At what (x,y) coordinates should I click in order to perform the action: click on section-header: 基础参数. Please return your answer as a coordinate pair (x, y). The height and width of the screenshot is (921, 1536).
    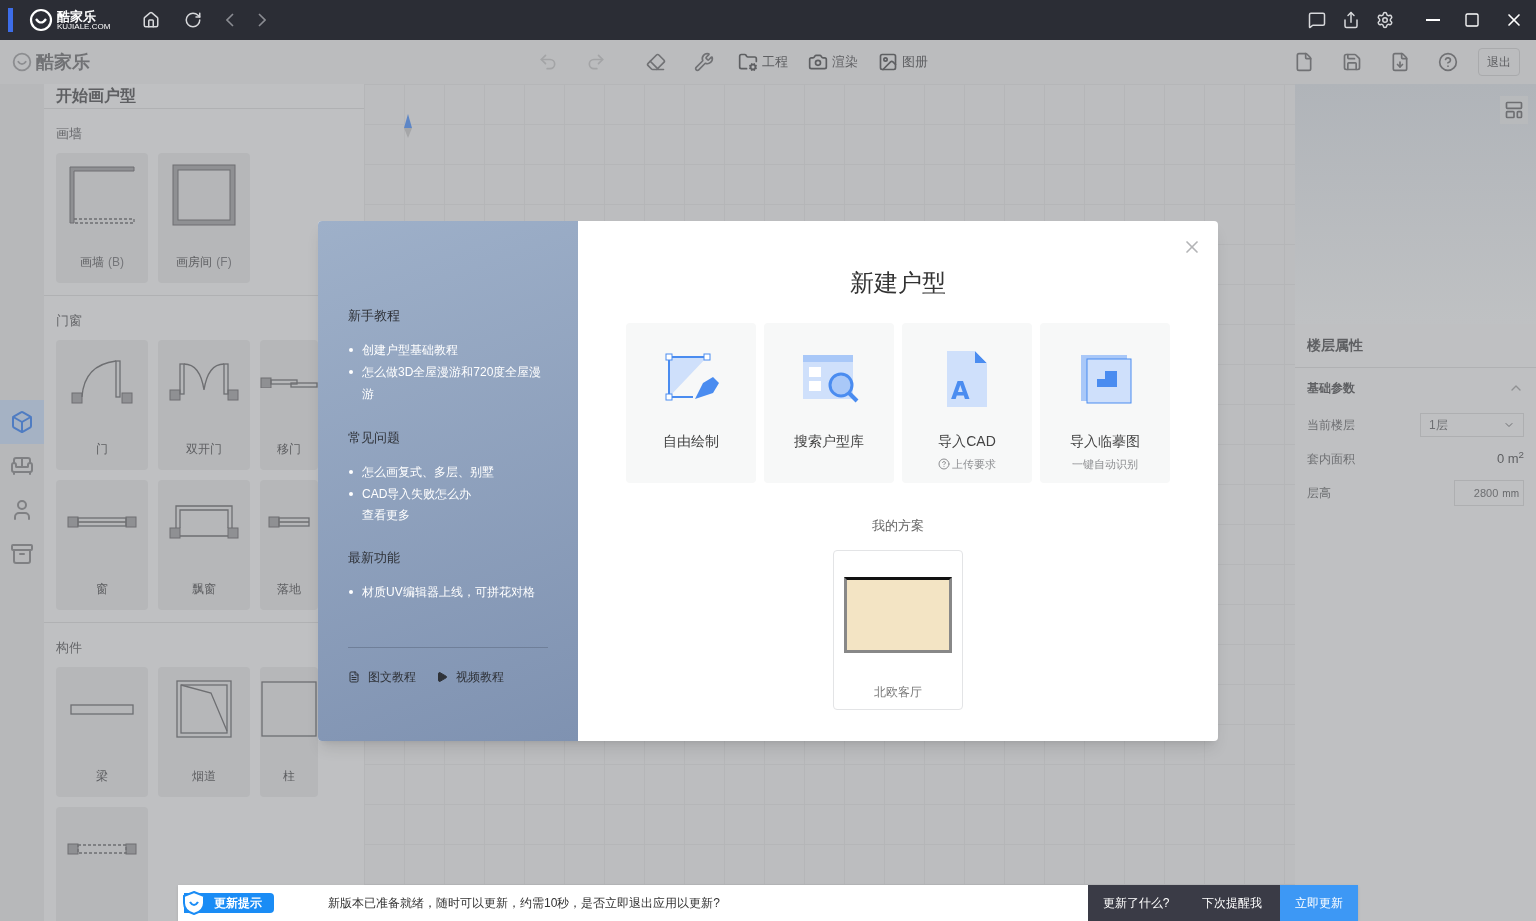
    Looking at the image, I should click on (1331, 388).